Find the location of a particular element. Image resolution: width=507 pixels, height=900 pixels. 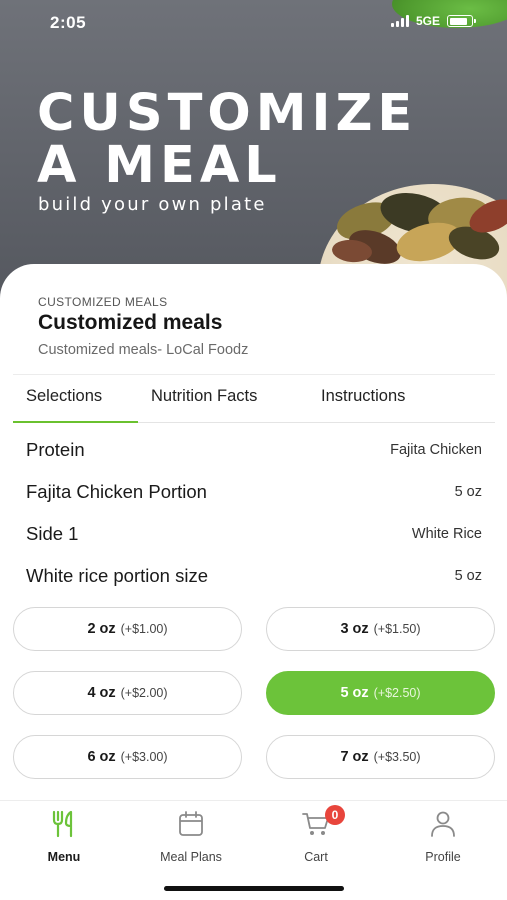

nav-item-cart: 0 Cart is located at coordinates (316, 837).